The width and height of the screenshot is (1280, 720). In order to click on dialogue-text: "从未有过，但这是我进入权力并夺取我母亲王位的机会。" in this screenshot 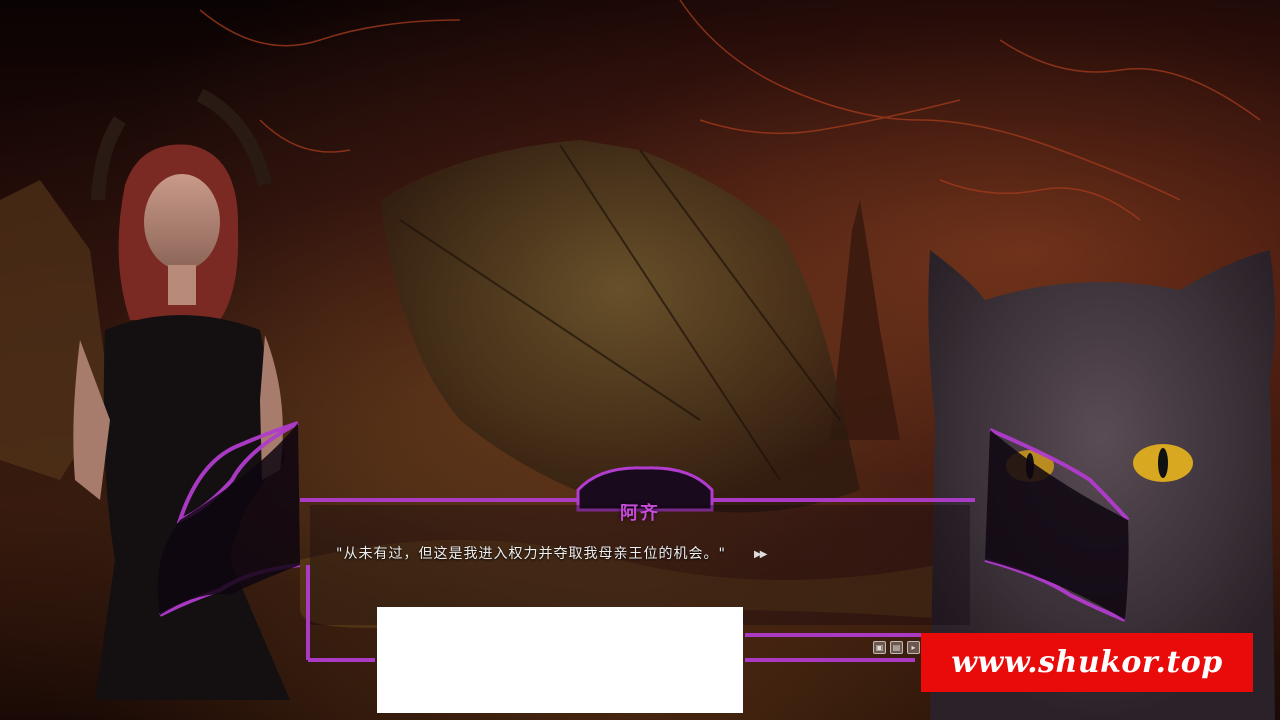, I will do `click(616, 553)`.